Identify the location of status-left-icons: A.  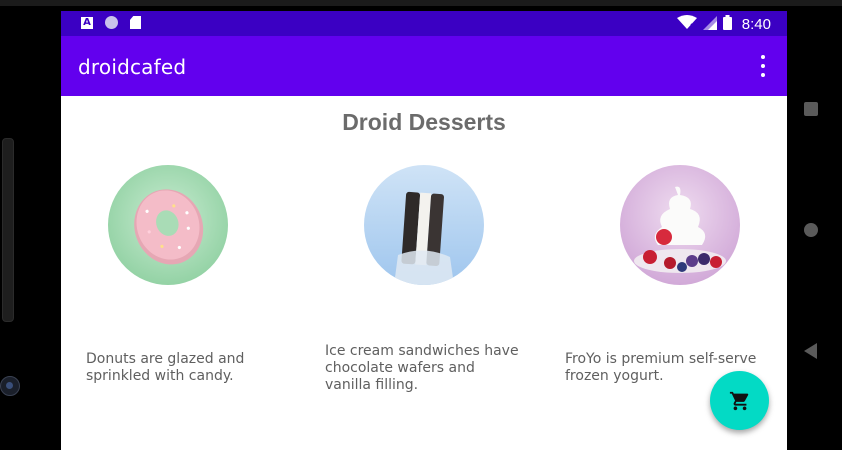
(111, 22).